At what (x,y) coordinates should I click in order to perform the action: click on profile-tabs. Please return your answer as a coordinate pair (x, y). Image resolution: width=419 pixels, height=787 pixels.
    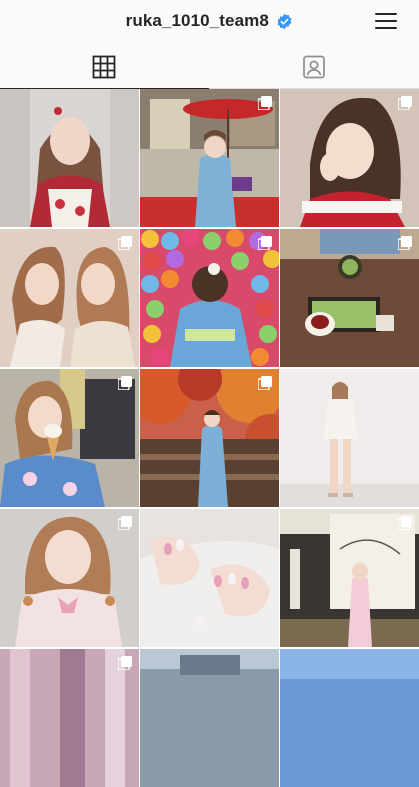
    Looking at the image, I should click on (209, 67).